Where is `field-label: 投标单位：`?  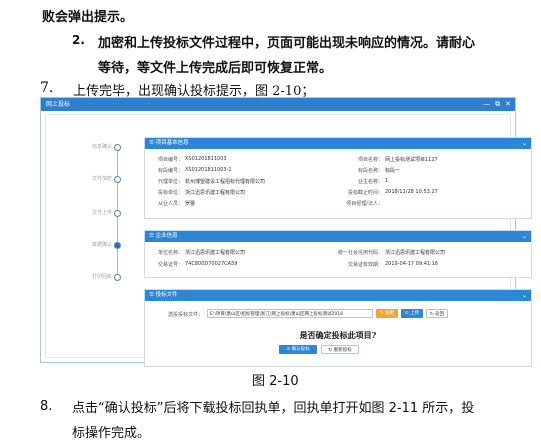
field-label: 投标单位： is located at coordinates (170, 193).